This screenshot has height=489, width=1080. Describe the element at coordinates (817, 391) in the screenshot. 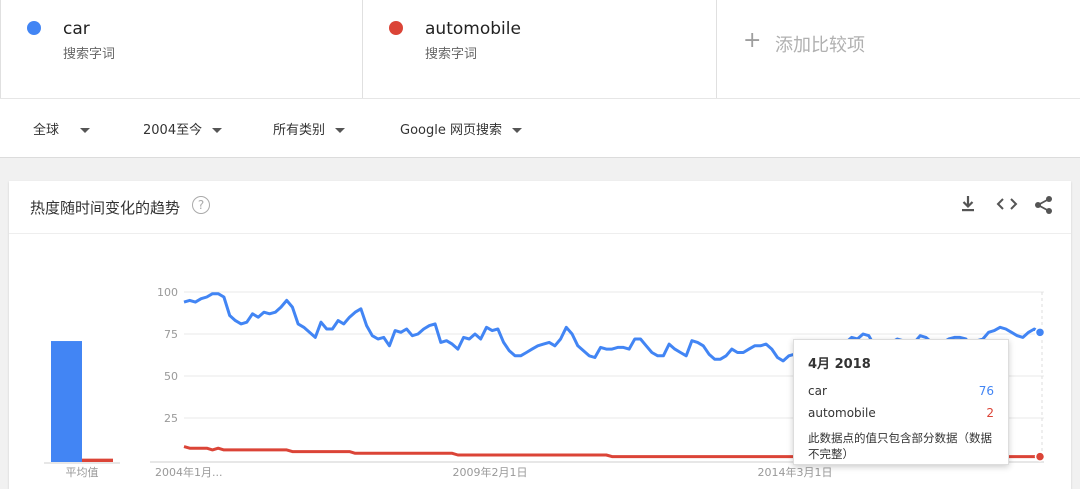

I see `tooltip-series-name: car` at that location.